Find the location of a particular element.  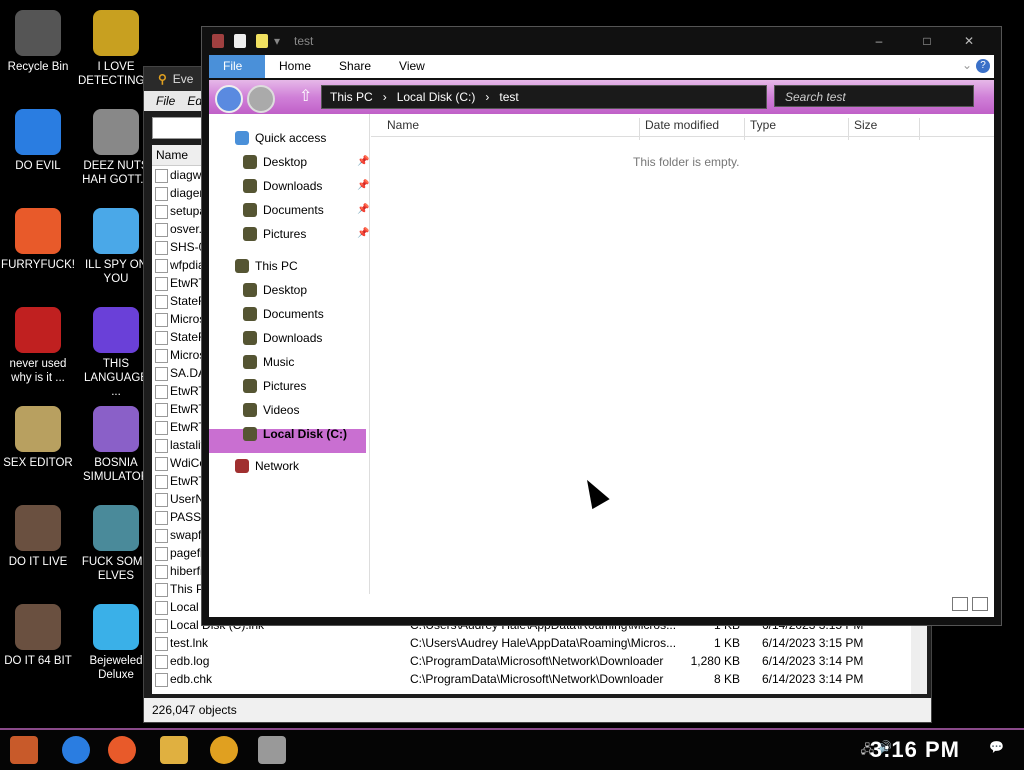

close-button: ✕ is located at coordinates (969, 41).